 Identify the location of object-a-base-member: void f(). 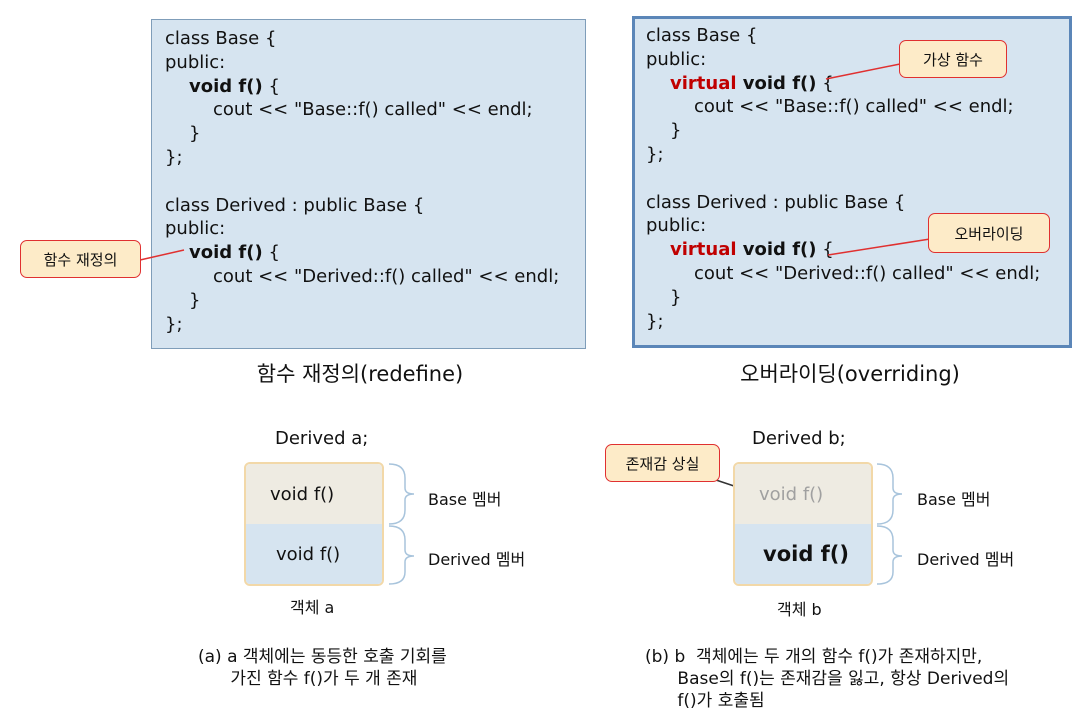
(314, 494).